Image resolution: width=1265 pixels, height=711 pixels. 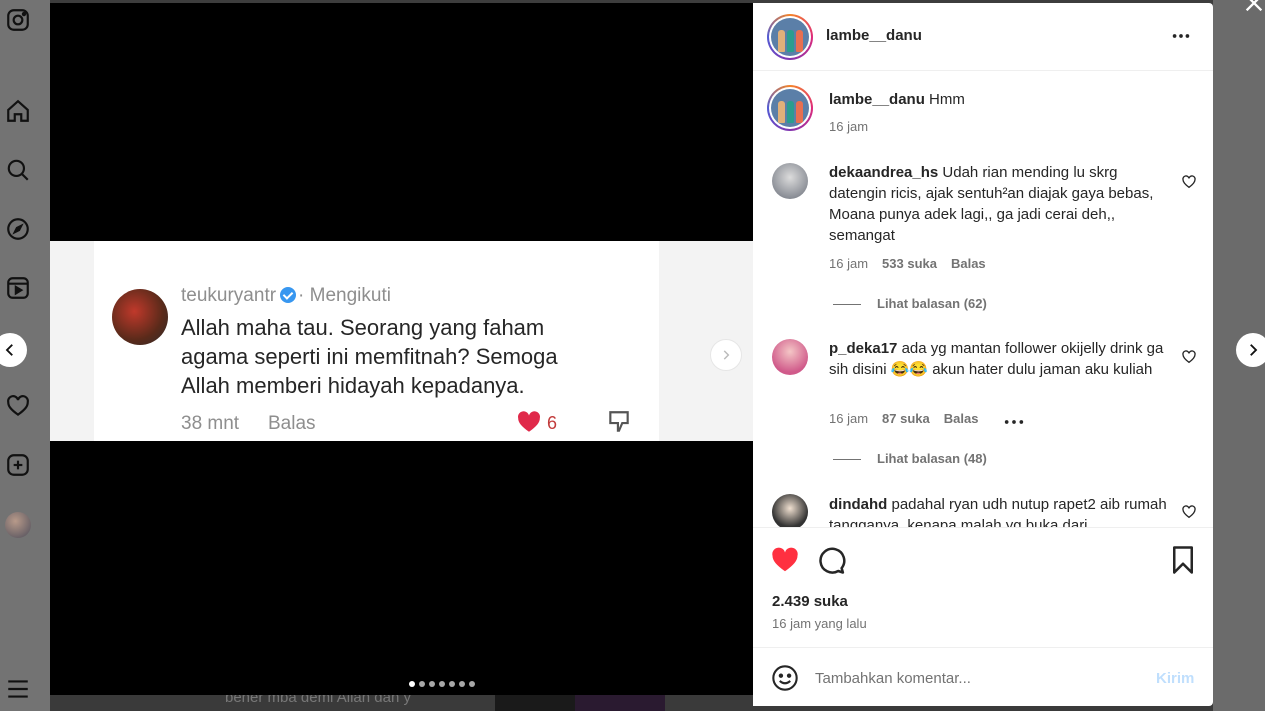 I want to click on comment-meta: 16 jam 533 suka Balas, so click(x=907, y=263).